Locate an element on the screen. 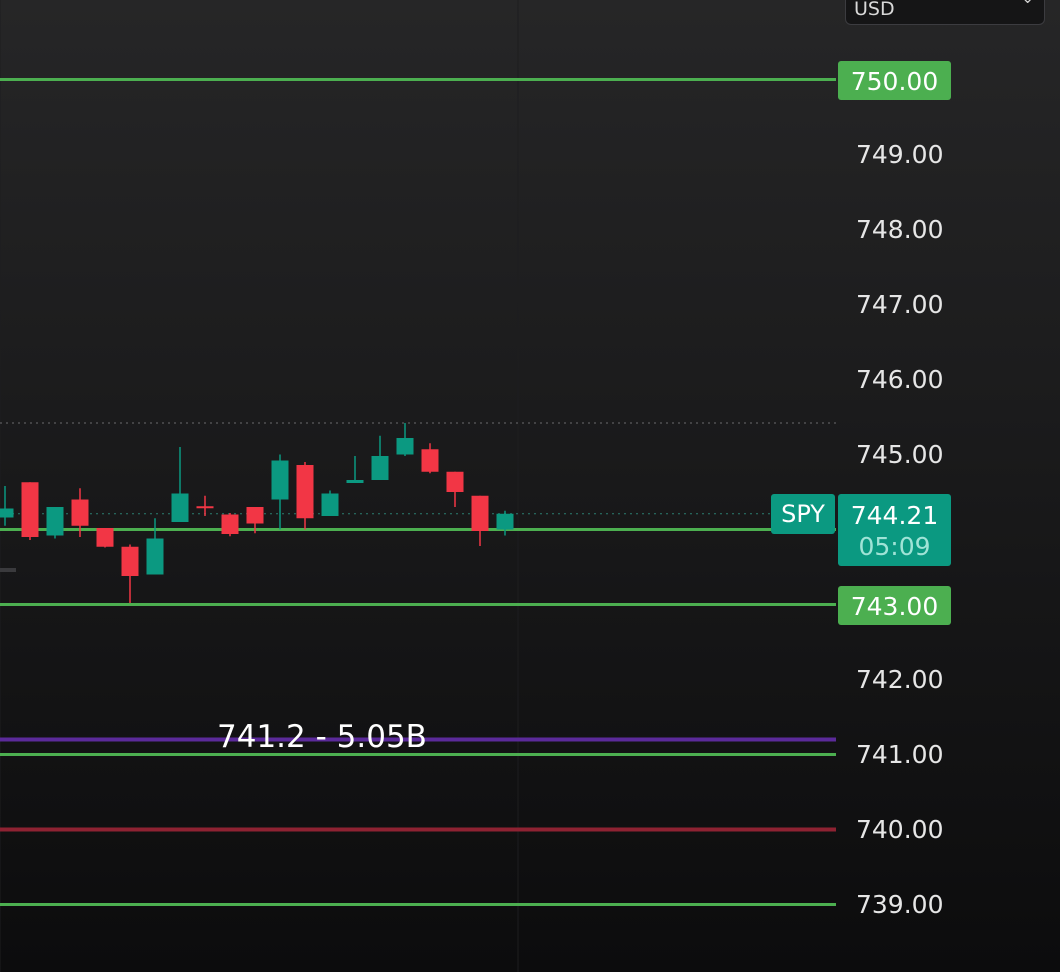 The image size is (1060, 972). y-axis-tick-label: 739.00 is located at coordinates (900, 904).